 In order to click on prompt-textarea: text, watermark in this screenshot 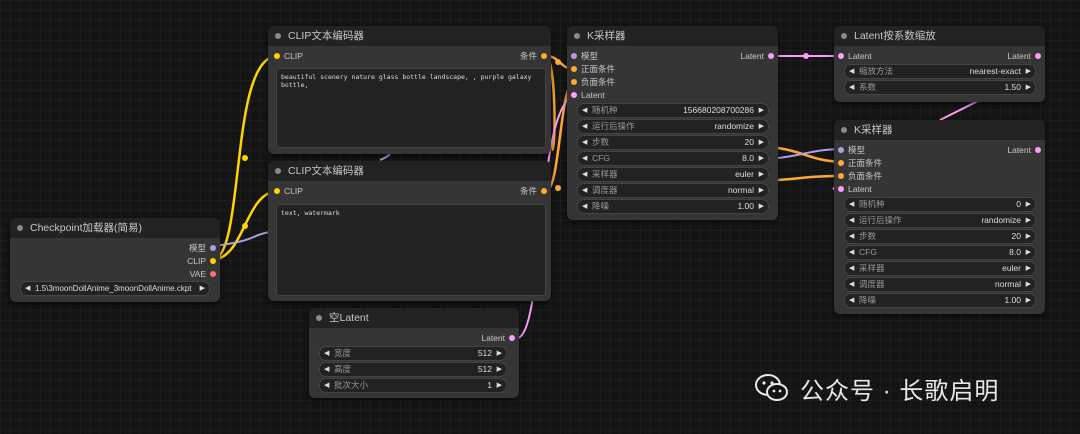, I will do `click(411, 250)`.